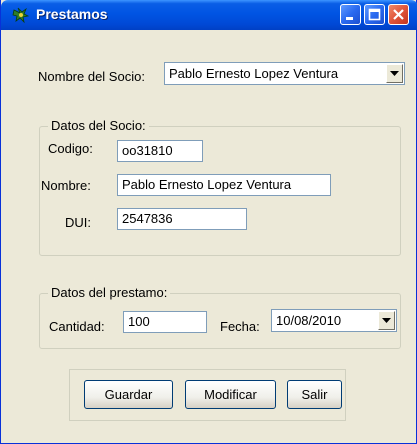  What do you see at coordinates (128, 394) in the screenshot?
I see `guardar-button: Guardar` at bounding box center [128, 394].